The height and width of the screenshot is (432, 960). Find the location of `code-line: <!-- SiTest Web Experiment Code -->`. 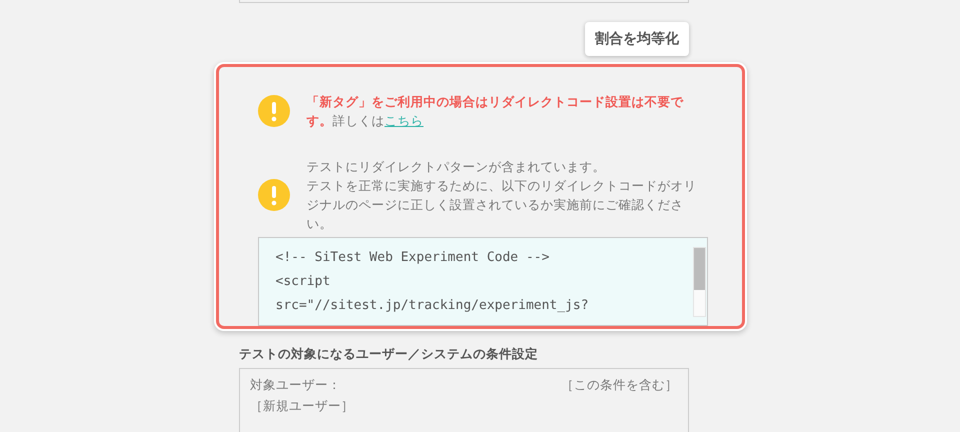

code-line: <!-- SiTest Web Experiment Code --> is located at coordinates (413, 258).